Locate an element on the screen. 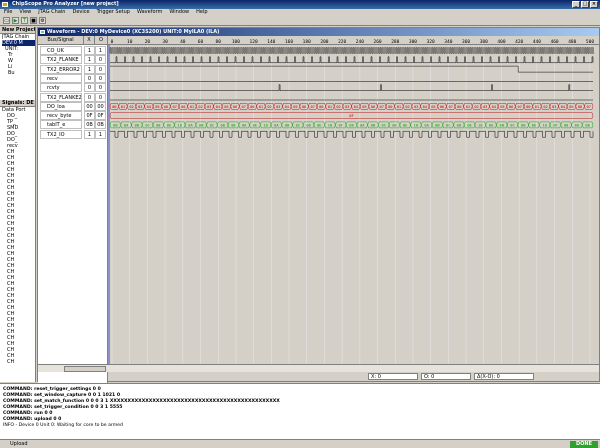 Image resolution: width=600 pixels, height=448 pixels. delta-readout: Δ(X-O): 0 is located at coordinates (504, 376).